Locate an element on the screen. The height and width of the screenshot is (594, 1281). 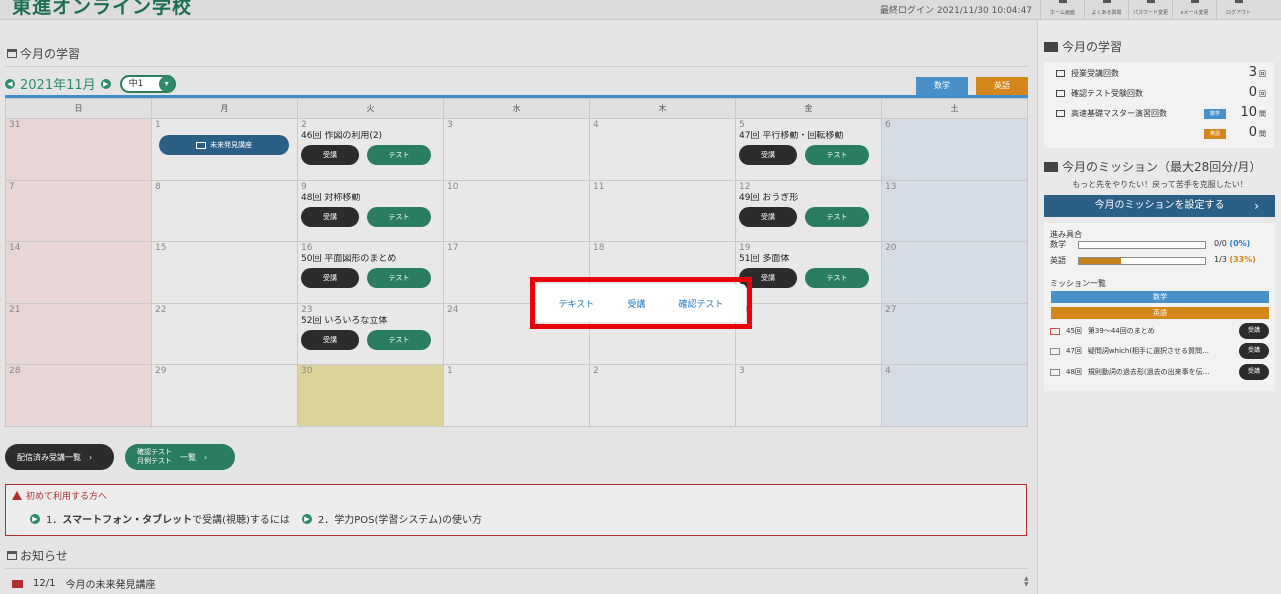
calendar-day: 21 is located at coordinates (78, 333).